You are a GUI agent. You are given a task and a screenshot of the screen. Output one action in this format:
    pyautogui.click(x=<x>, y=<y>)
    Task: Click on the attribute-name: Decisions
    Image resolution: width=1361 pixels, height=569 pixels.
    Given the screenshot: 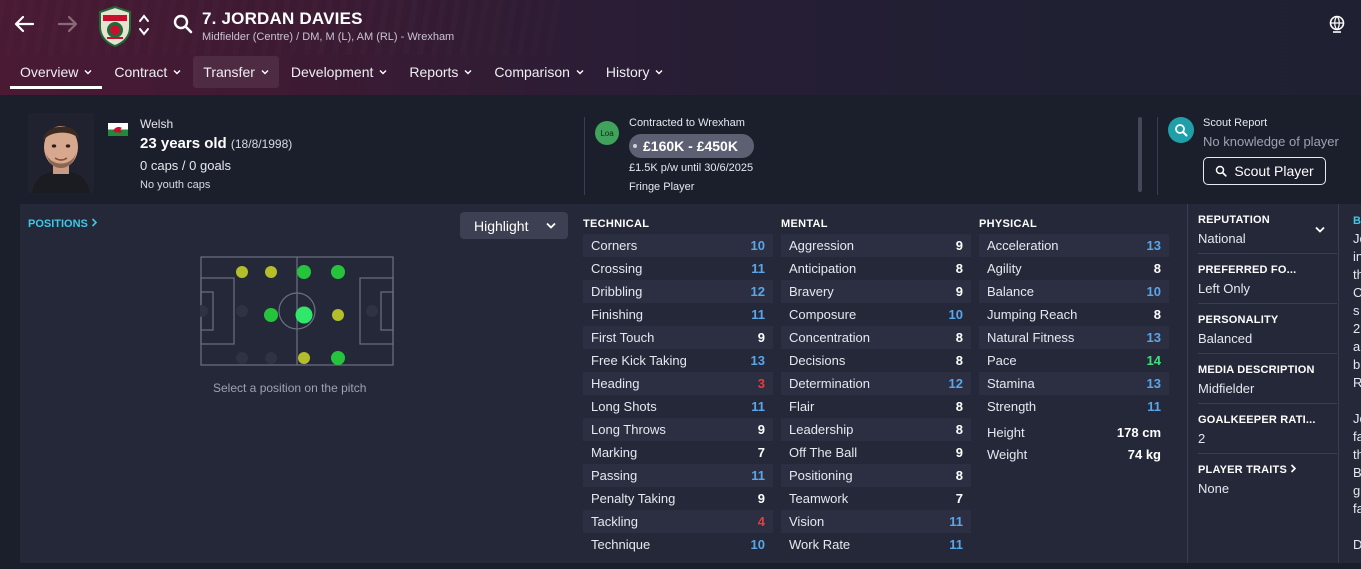 What is the action you would take?
    pyautogui.click(x=817, y=360)
    